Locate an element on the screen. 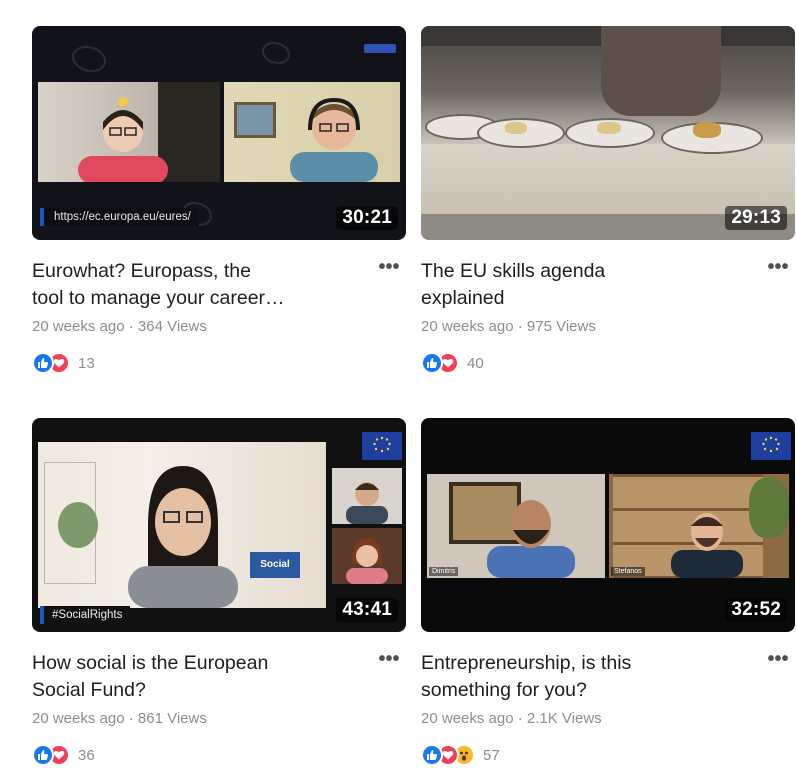 The height and width of the screenshot is (782, 797). video-thumbnail: Social #SocialRights 43:41 is located at coordinates (219, 525).